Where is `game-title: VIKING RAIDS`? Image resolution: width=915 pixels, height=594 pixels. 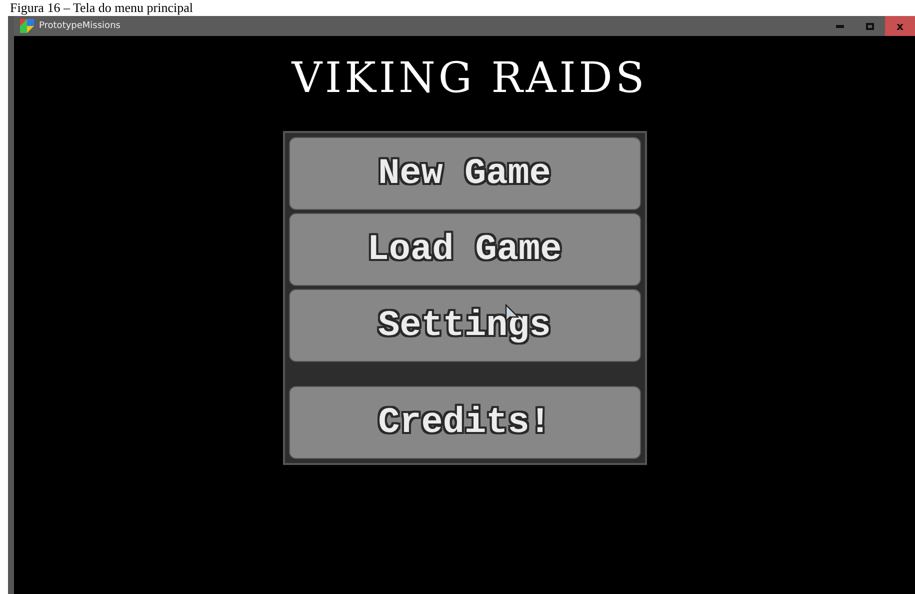
game-title: VIKING RAIDS is located at coordinates (470, 78).